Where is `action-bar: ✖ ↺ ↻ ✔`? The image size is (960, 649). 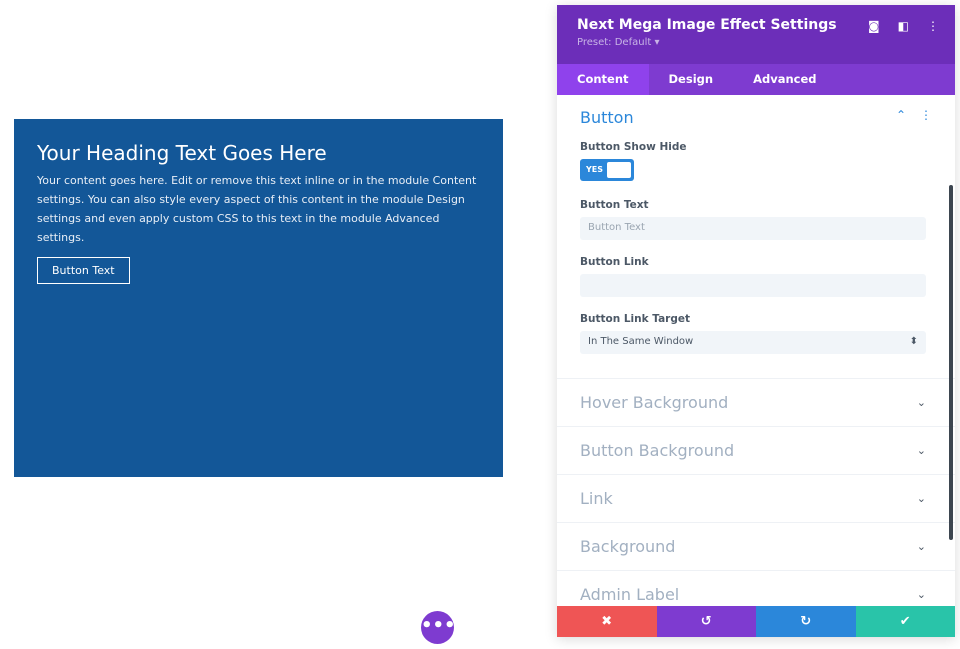 action-bar: ✖ ↺ ↻ ✔ is located at coordinates (756, 621).